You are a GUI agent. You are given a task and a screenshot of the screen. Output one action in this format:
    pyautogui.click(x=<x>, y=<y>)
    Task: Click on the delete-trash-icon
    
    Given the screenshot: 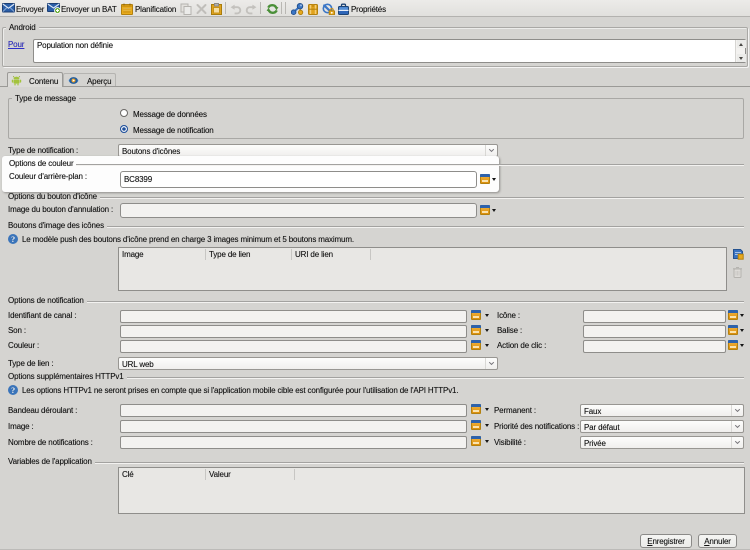 What is the action you would take?
    pyautogui.click(x=737, y=272)
    